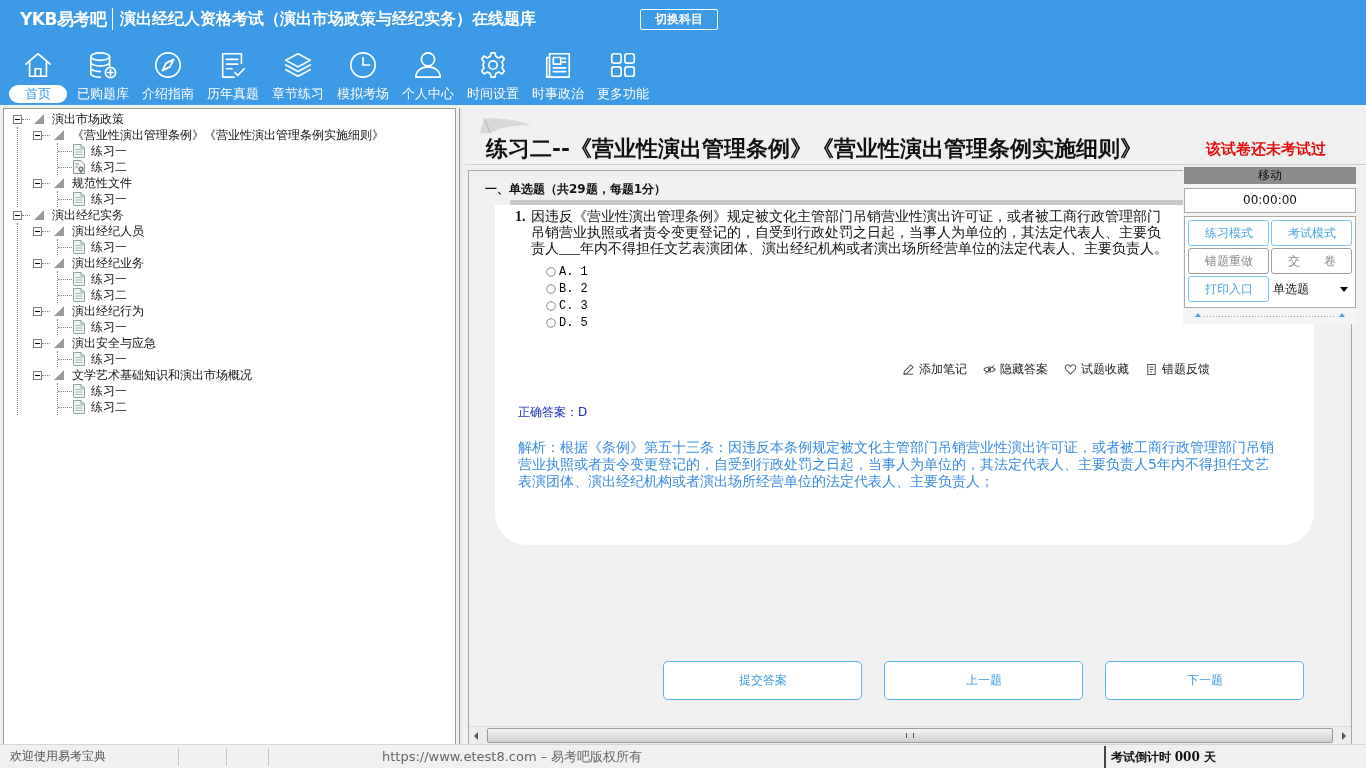  I want to click on option-label: B. 2, so click(573, 288).